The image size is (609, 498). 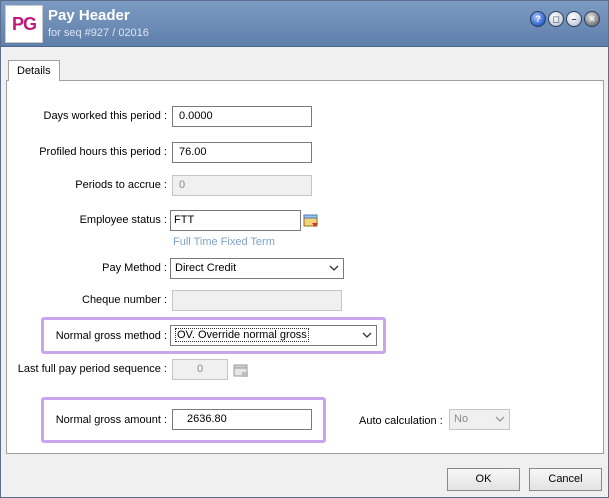 I want to click on days-worked-label: Days worked this period :, so click(x=105, y=116).